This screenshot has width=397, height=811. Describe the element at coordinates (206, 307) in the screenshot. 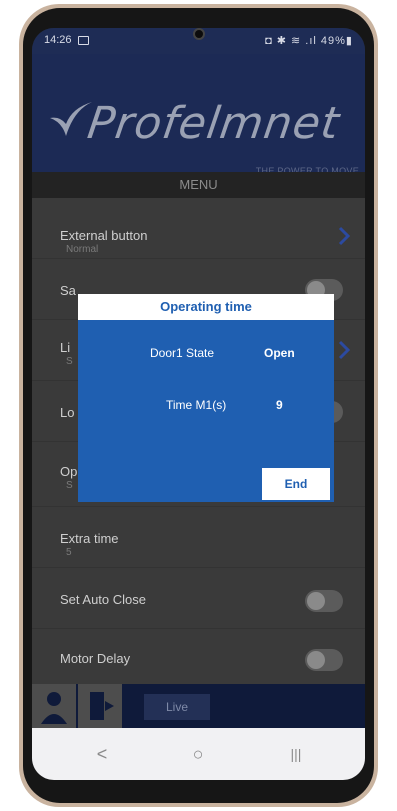

I see `dialog-title: Operating time` at that location.